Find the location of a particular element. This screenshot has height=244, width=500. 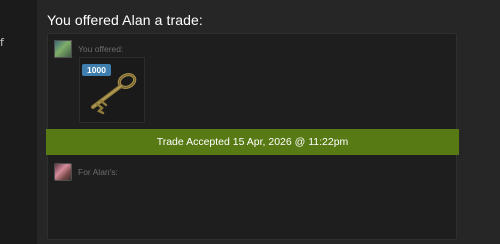

sidebar-text-fragment: f is located at coordinates (2, 42).